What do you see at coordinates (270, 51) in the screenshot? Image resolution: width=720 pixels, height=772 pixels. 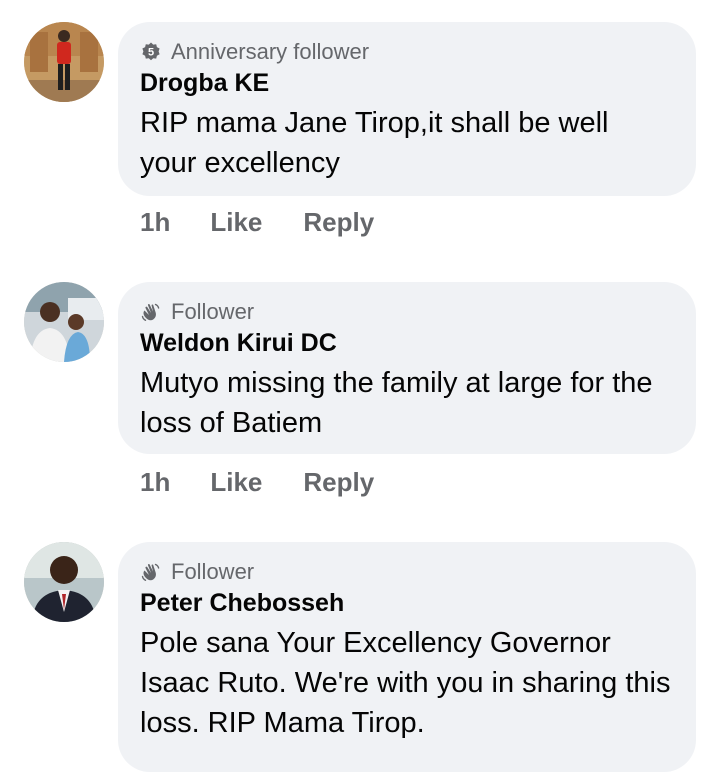 I see `badge-label: Anniversary follower` at bounding box center [270, 51].